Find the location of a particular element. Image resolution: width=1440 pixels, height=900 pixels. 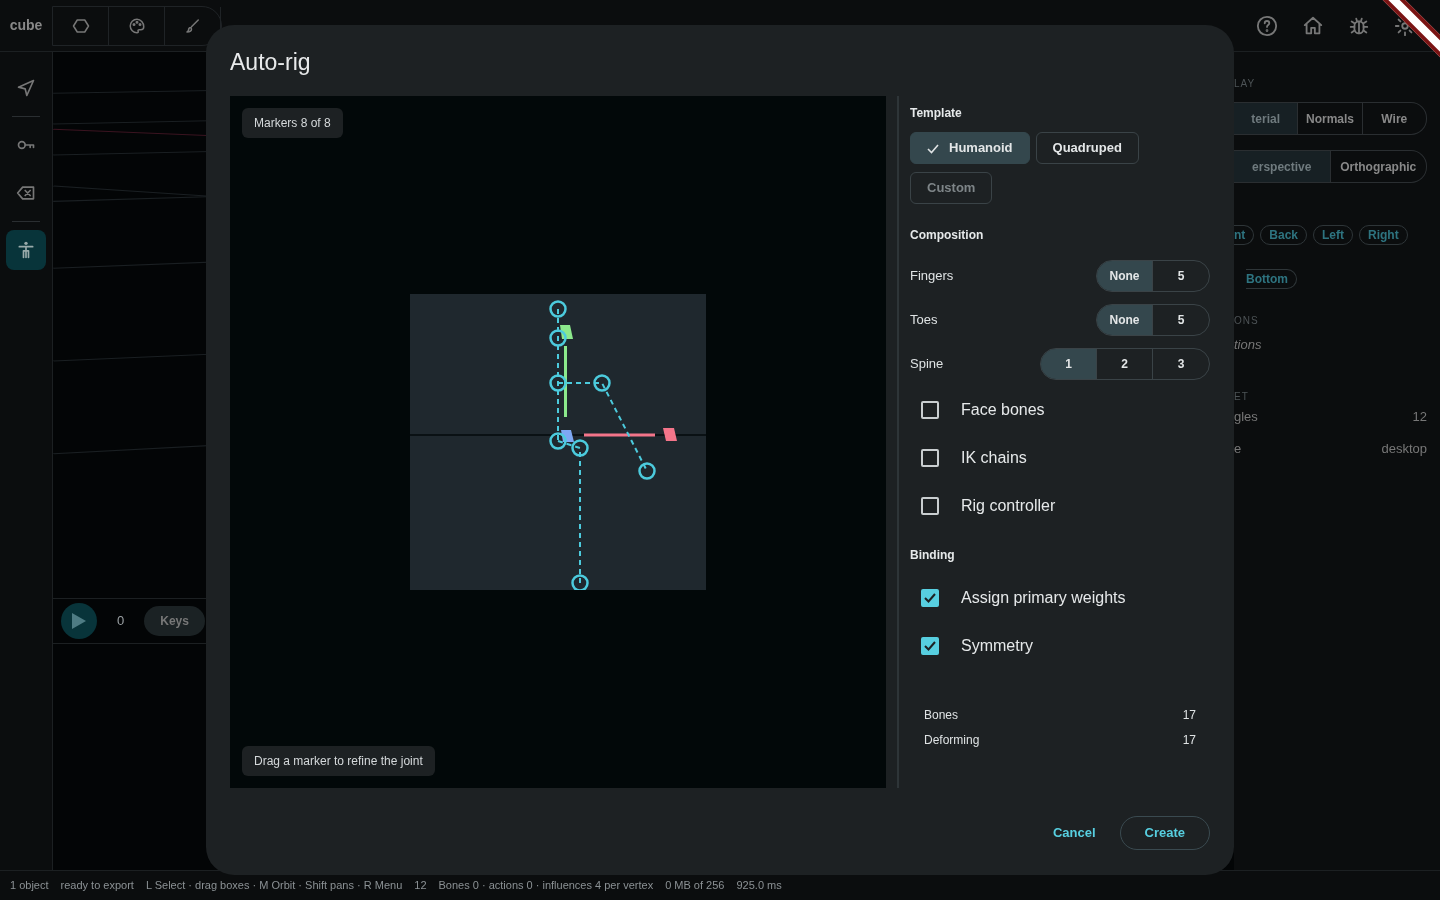

keys-button: Keys is located at coordinates (174, 621).